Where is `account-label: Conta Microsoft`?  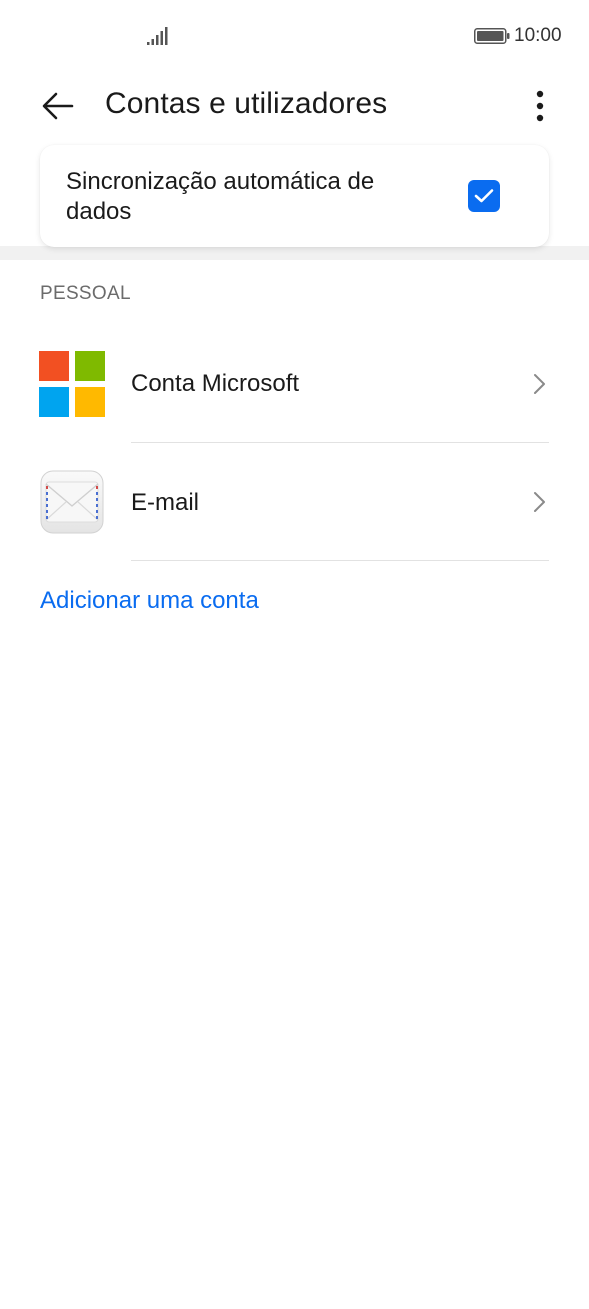 account-label: Conta Microsoft is located at coordinates (215, 383).